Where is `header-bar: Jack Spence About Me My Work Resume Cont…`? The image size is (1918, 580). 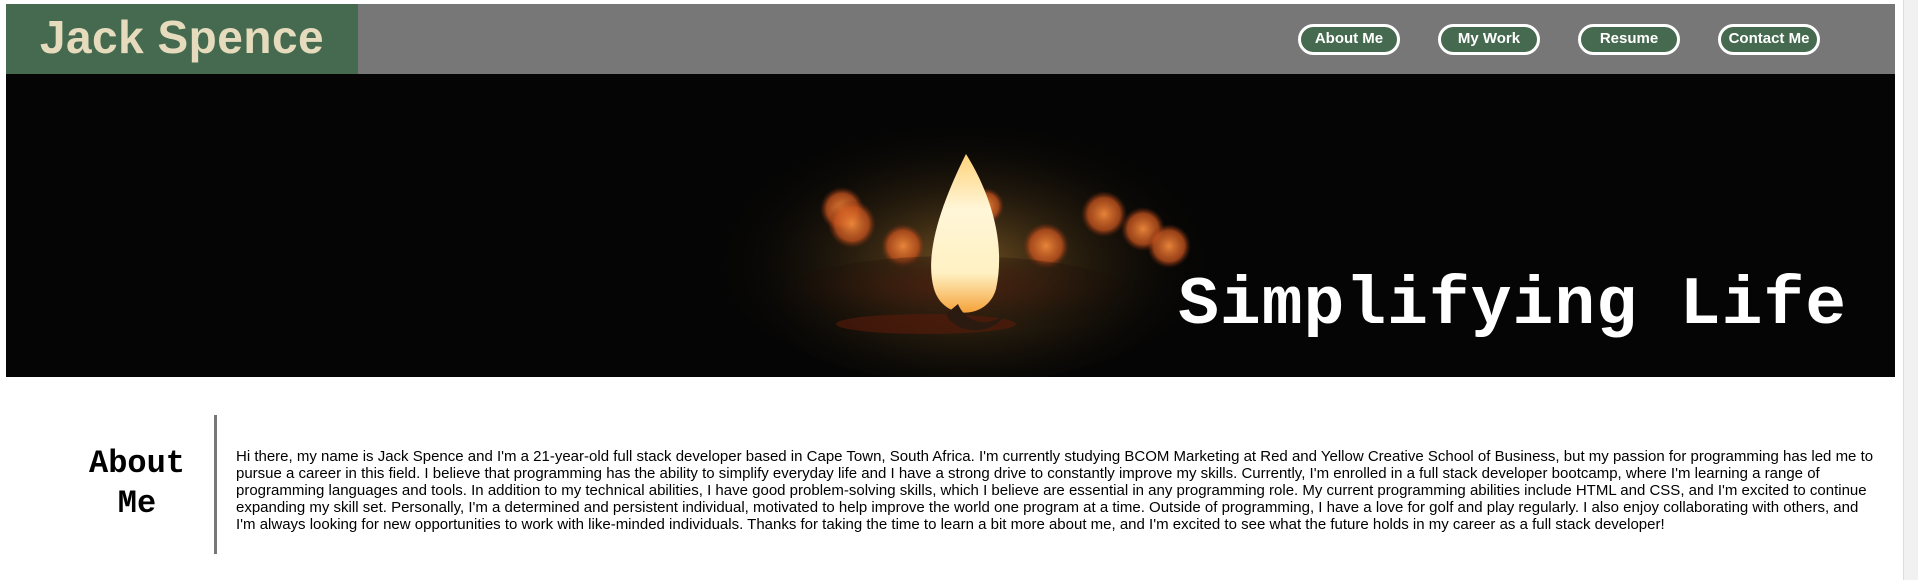
header-bar: Jack Spence About Me My Work Resume Cont… is located at coordinates (950, 39).